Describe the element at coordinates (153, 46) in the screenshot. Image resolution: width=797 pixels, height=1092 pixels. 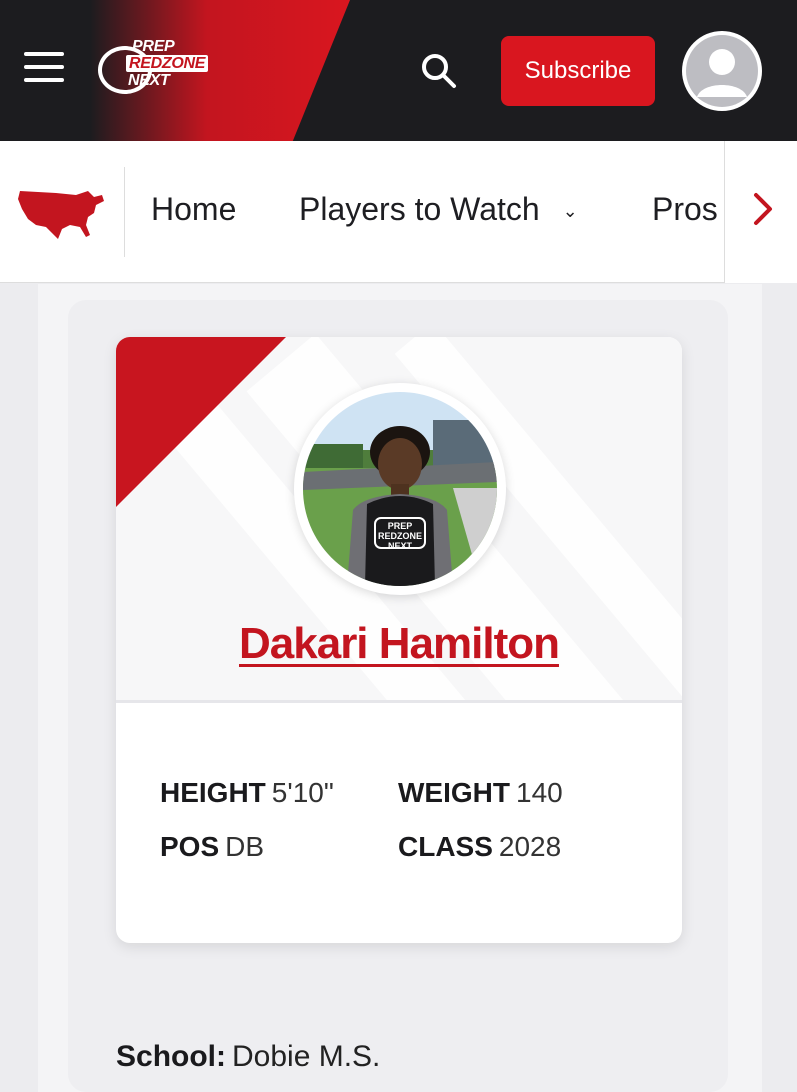
I see `logo-text-line1: PREP` at that location.